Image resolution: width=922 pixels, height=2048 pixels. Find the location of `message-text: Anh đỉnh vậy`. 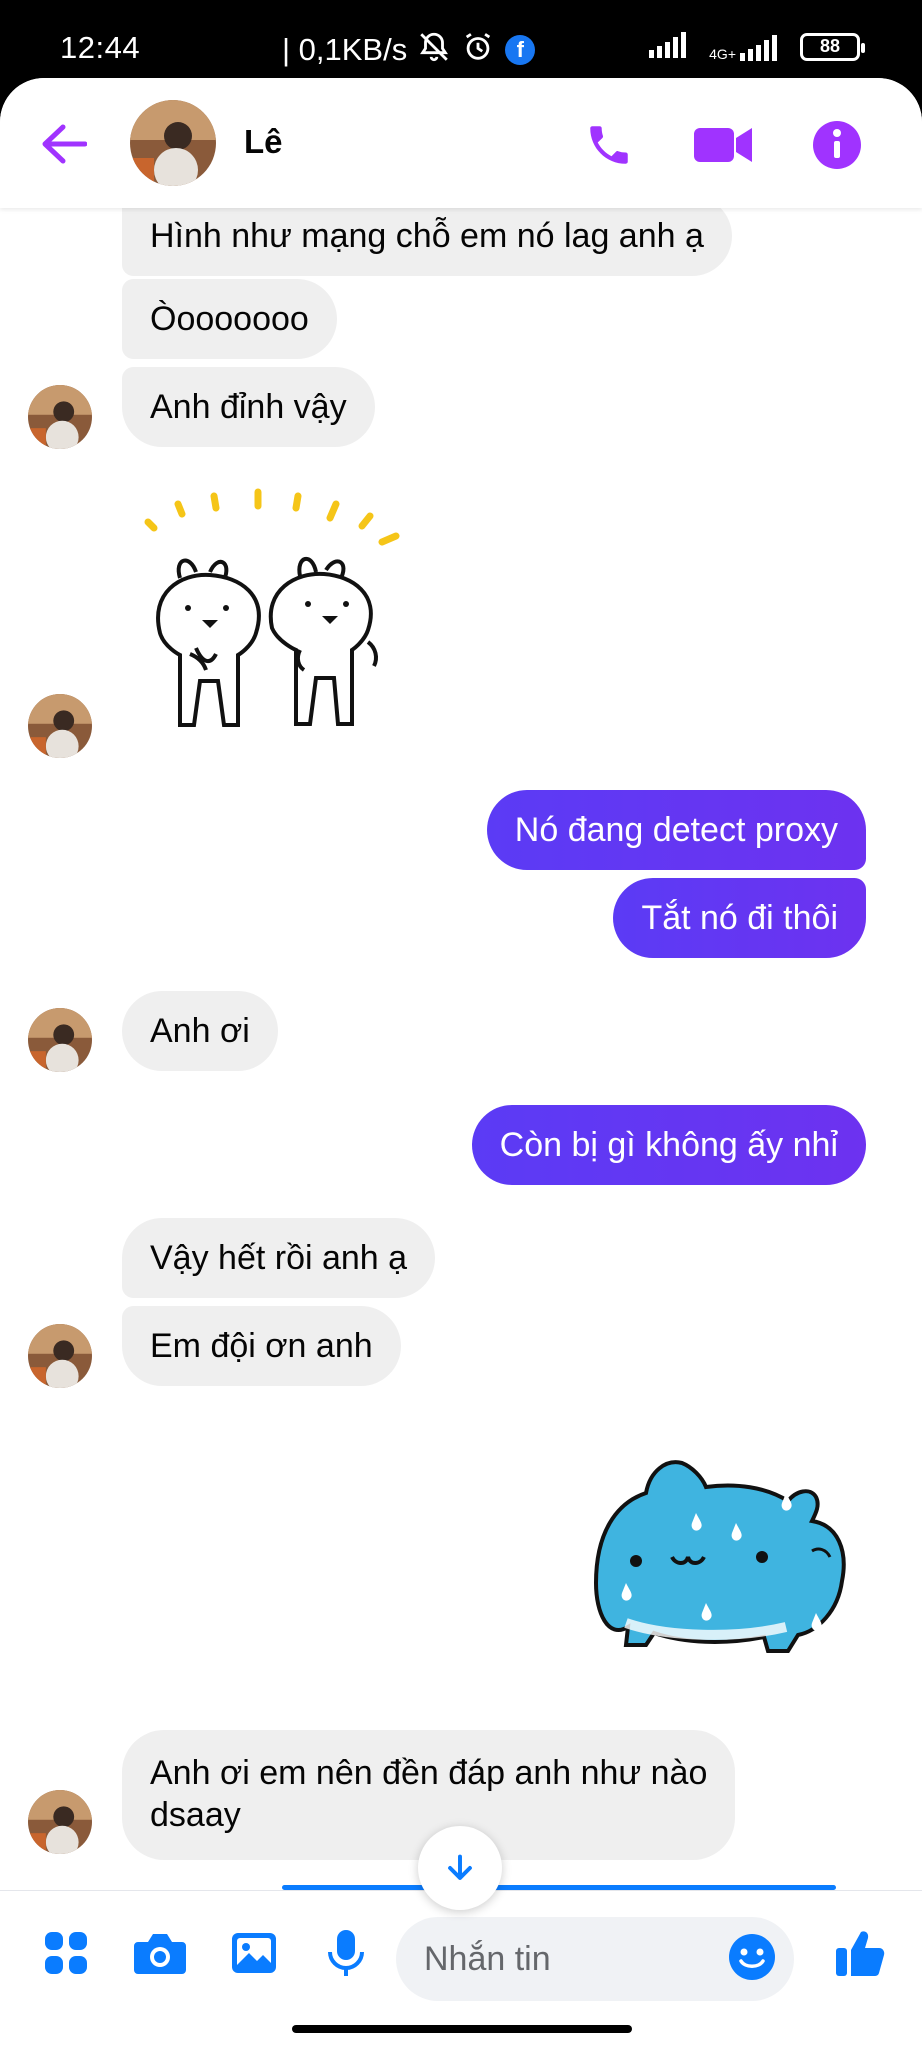

message-text: Anh đỉnh vậy is located at coordinates (248, 407).